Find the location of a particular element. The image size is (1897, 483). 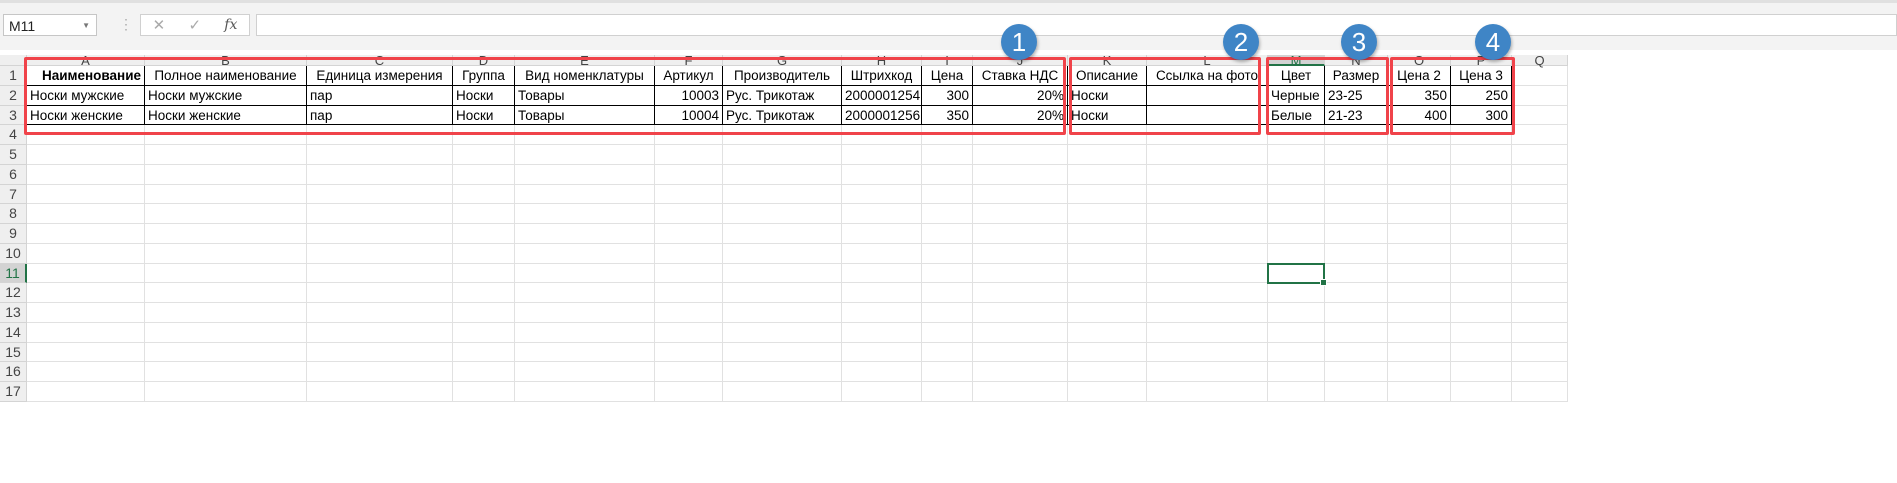

cell-M5 is located at coordinates (1296, 155).